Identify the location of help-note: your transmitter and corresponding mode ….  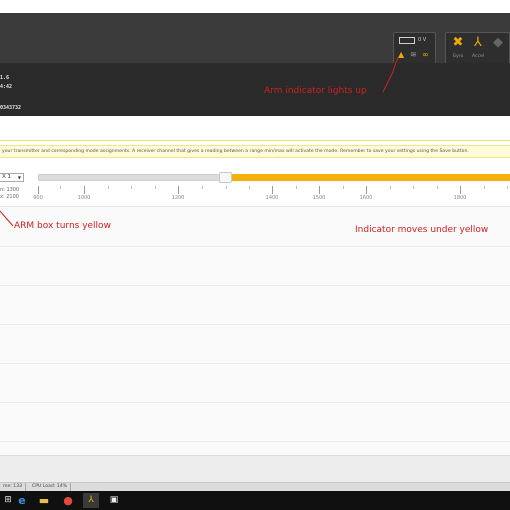
(255, 151).